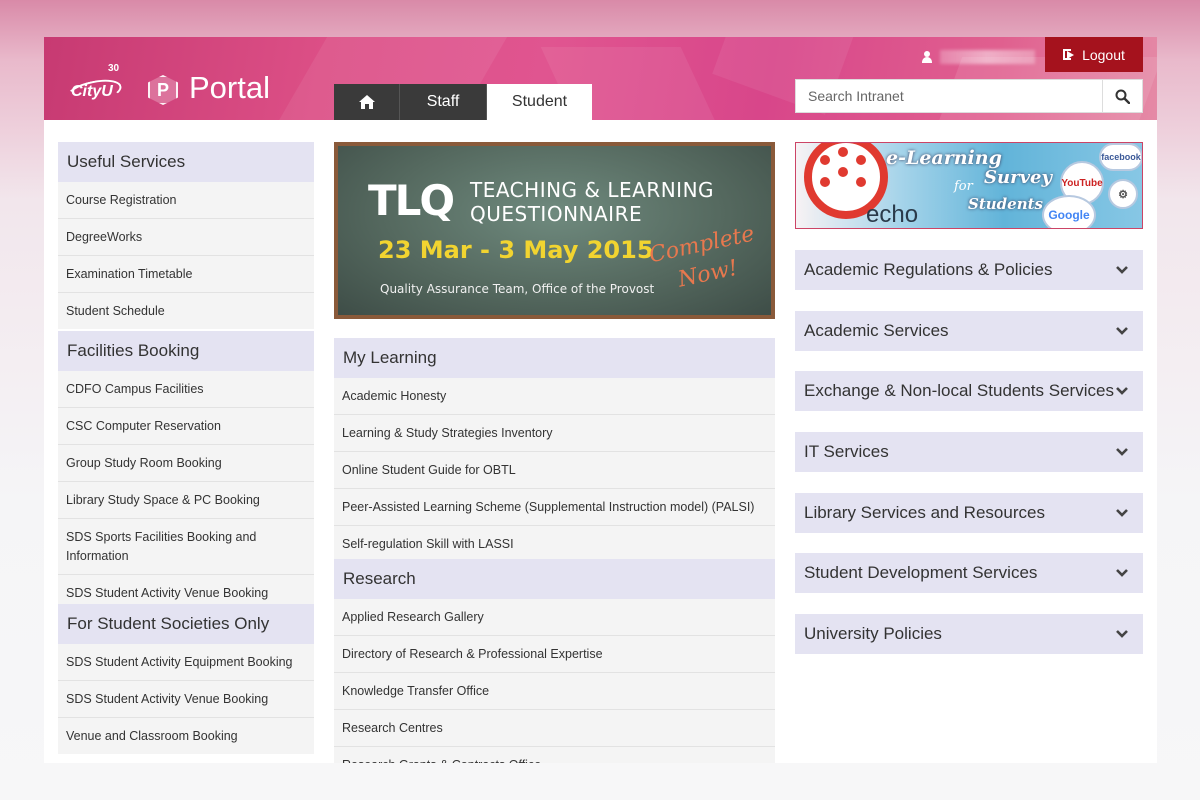  I want to click on search-button, so click(1122, 96).